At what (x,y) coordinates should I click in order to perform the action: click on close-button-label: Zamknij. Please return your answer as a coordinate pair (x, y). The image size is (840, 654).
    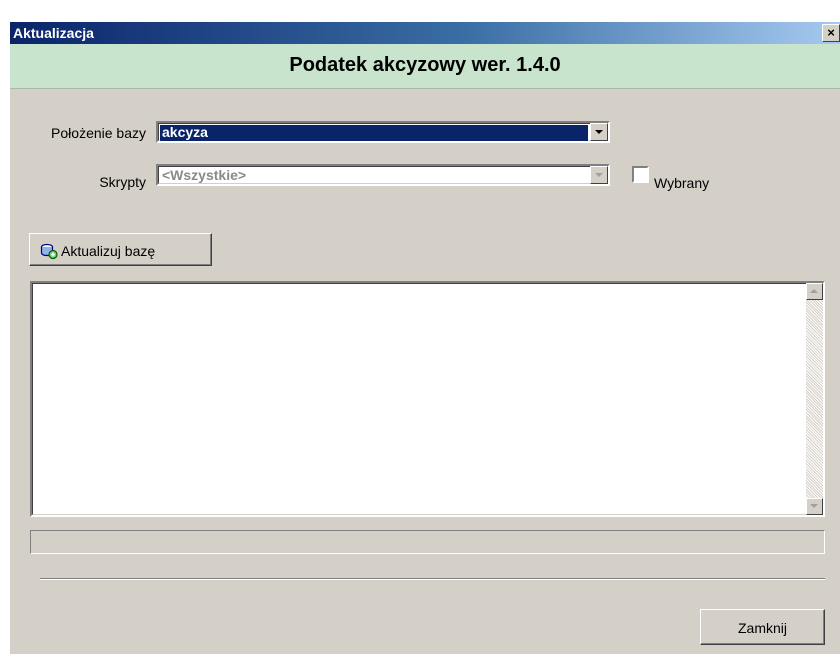
    Looking at the image, I should click on (762, 628).